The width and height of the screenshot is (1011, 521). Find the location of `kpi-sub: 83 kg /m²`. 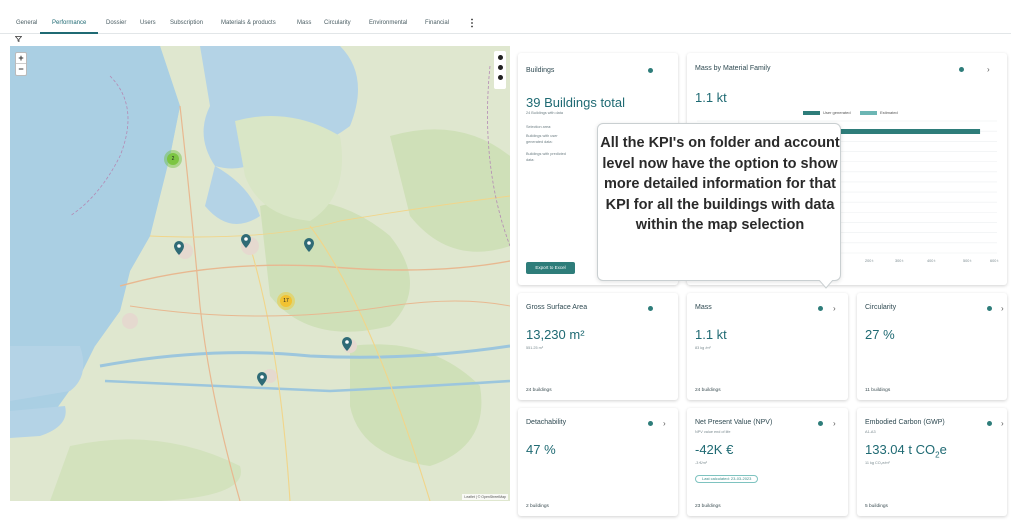

kpi-sub: 83 kg /m² is located at coordinates (703, 348).